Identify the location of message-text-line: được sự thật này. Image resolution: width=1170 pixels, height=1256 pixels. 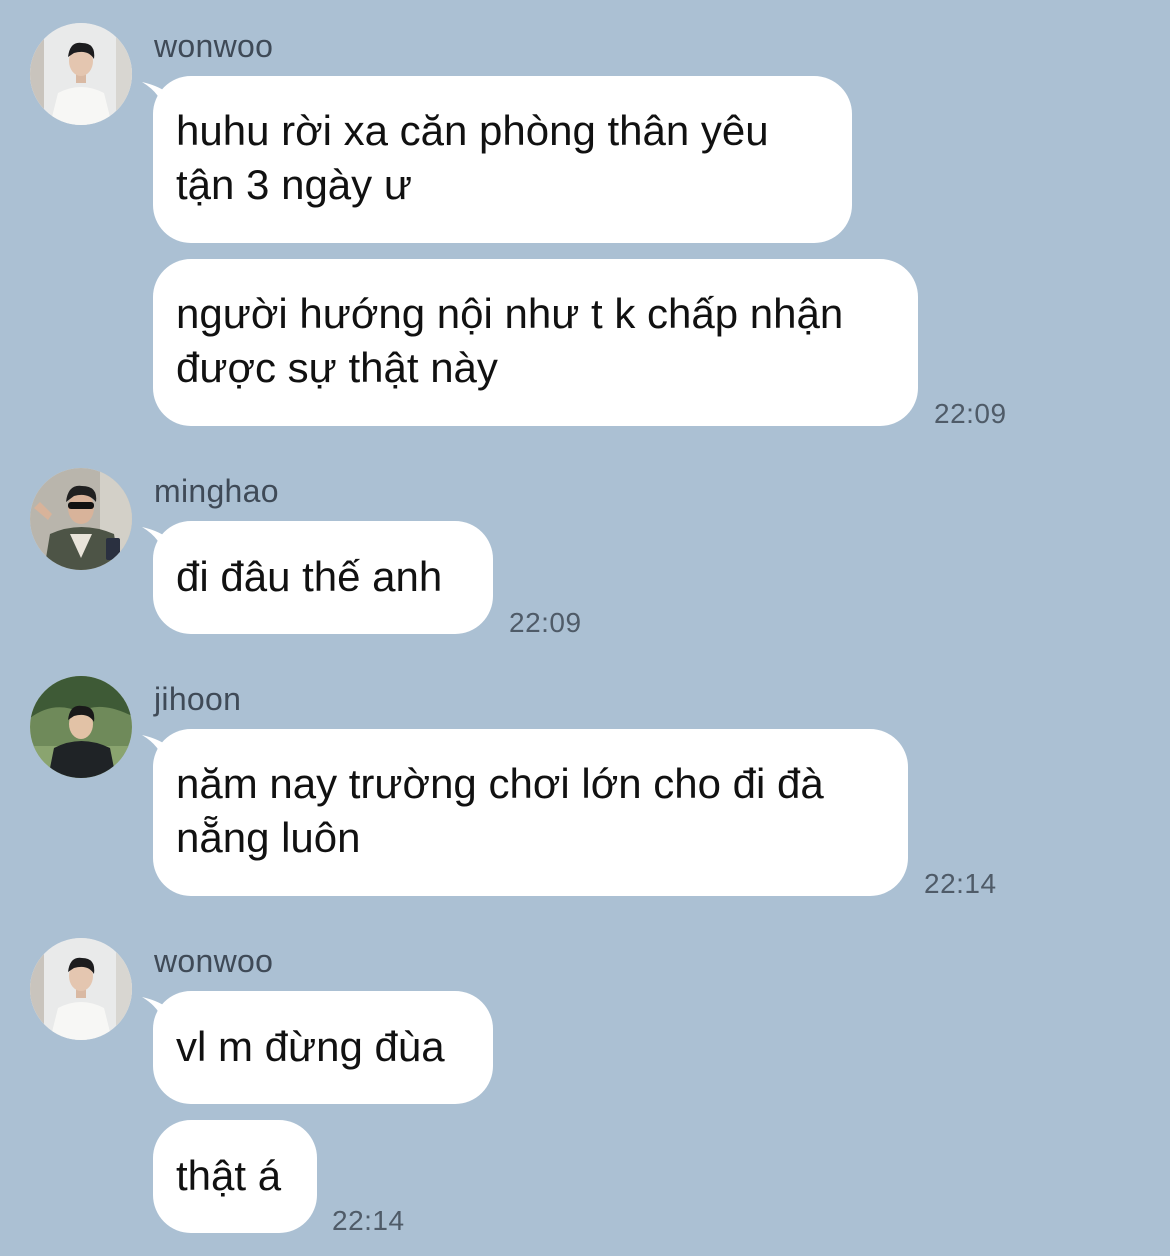
(337, 367).